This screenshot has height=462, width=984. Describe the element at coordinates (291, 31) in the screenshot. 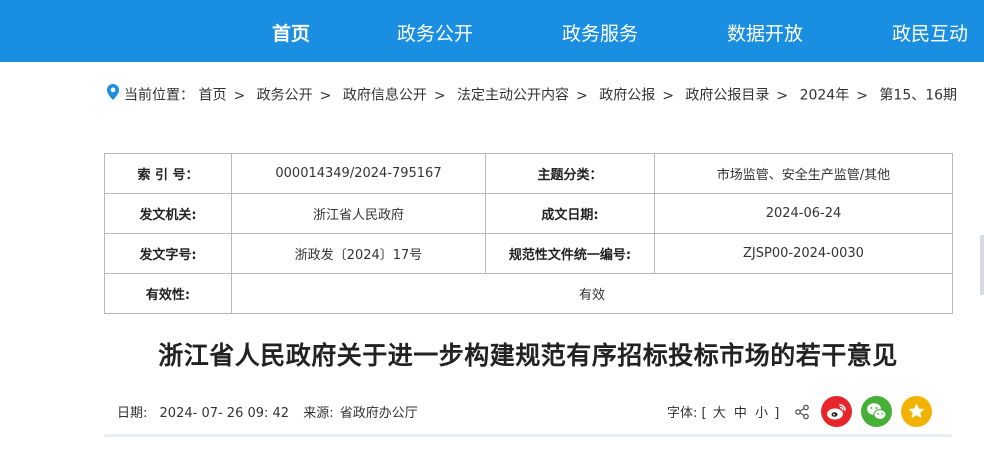

I see `nav-item-home: 首页` at that location.